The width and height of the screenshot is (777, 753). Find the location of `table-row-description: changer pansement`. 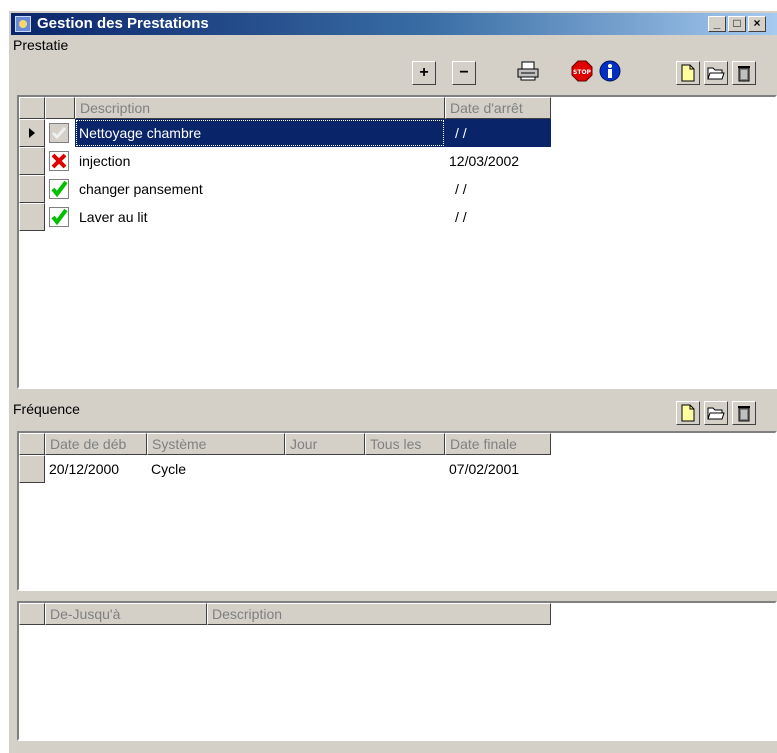

table-row-description: changer pansement is located at coordinates (141, 189).